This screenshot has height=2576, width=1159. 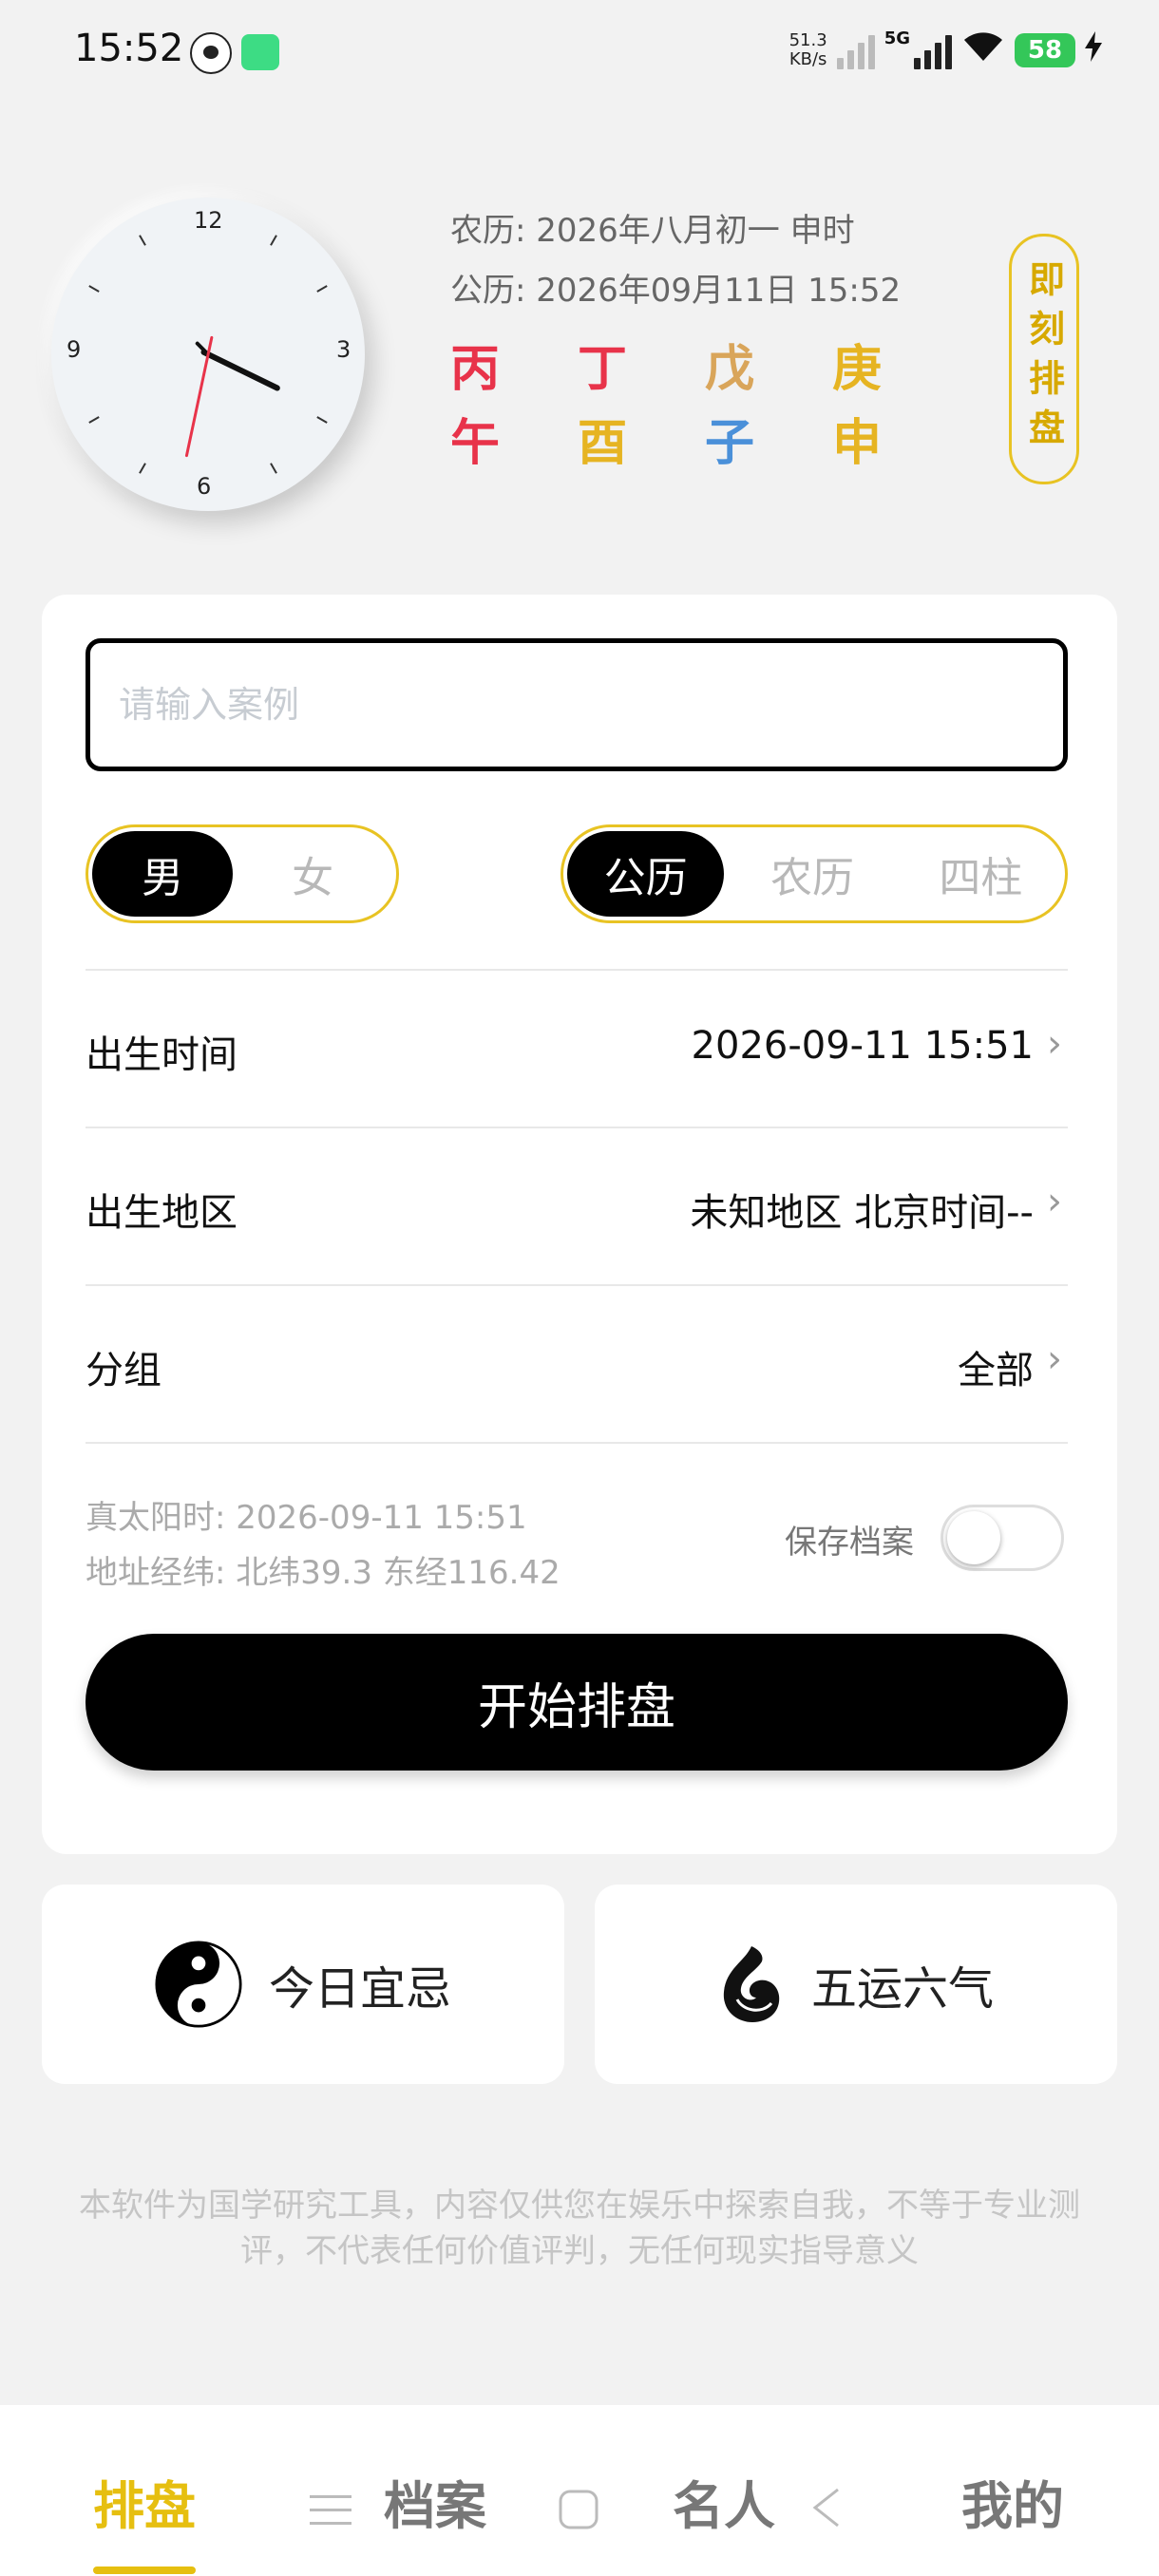 I want to click on system-back-icon, so click(x=825, y=2513).